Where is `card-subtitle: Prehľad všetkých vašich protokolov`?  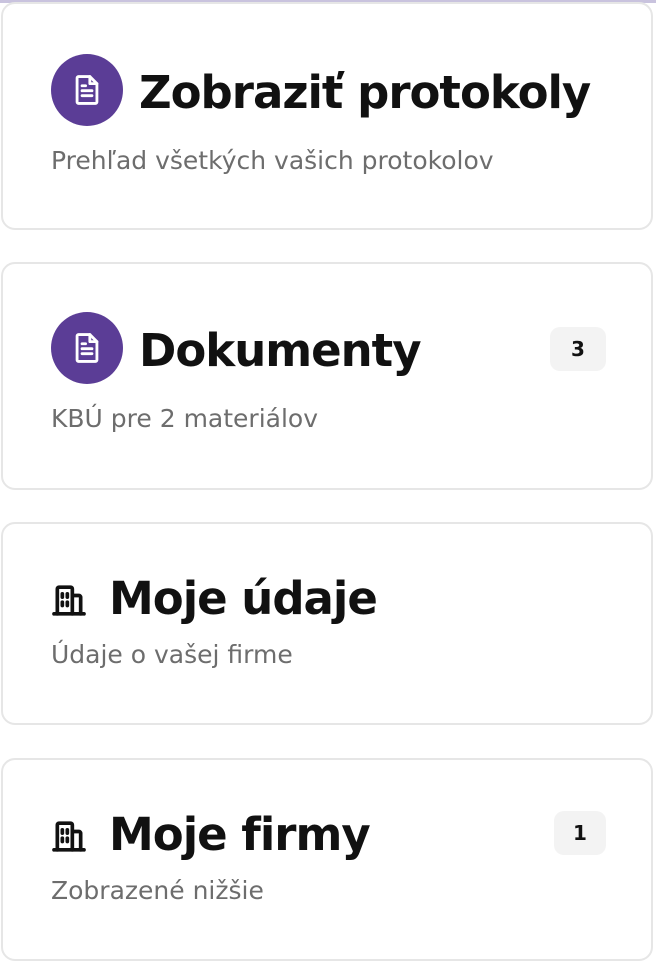
card-subtitle: Prehľad všetkých vašich protokolov is located at coordinates (272, 160).